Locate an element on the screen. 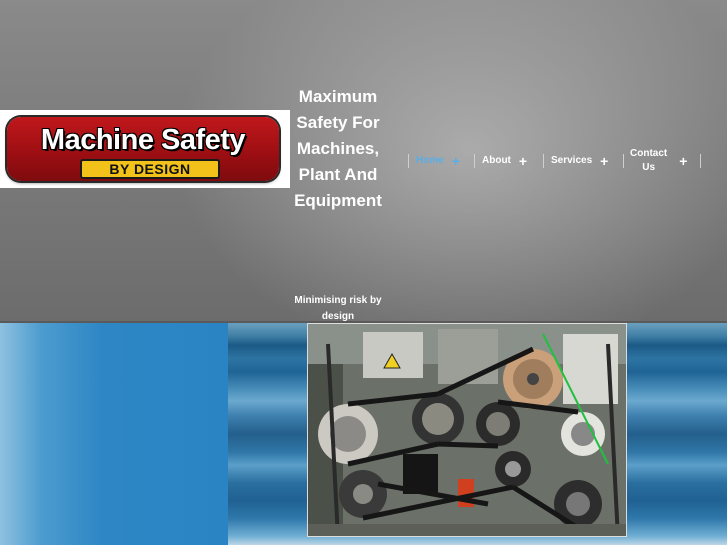 The height and width of the screenshot is (545, 727). nav-item-label: Services is located at coordinates (572, 160).